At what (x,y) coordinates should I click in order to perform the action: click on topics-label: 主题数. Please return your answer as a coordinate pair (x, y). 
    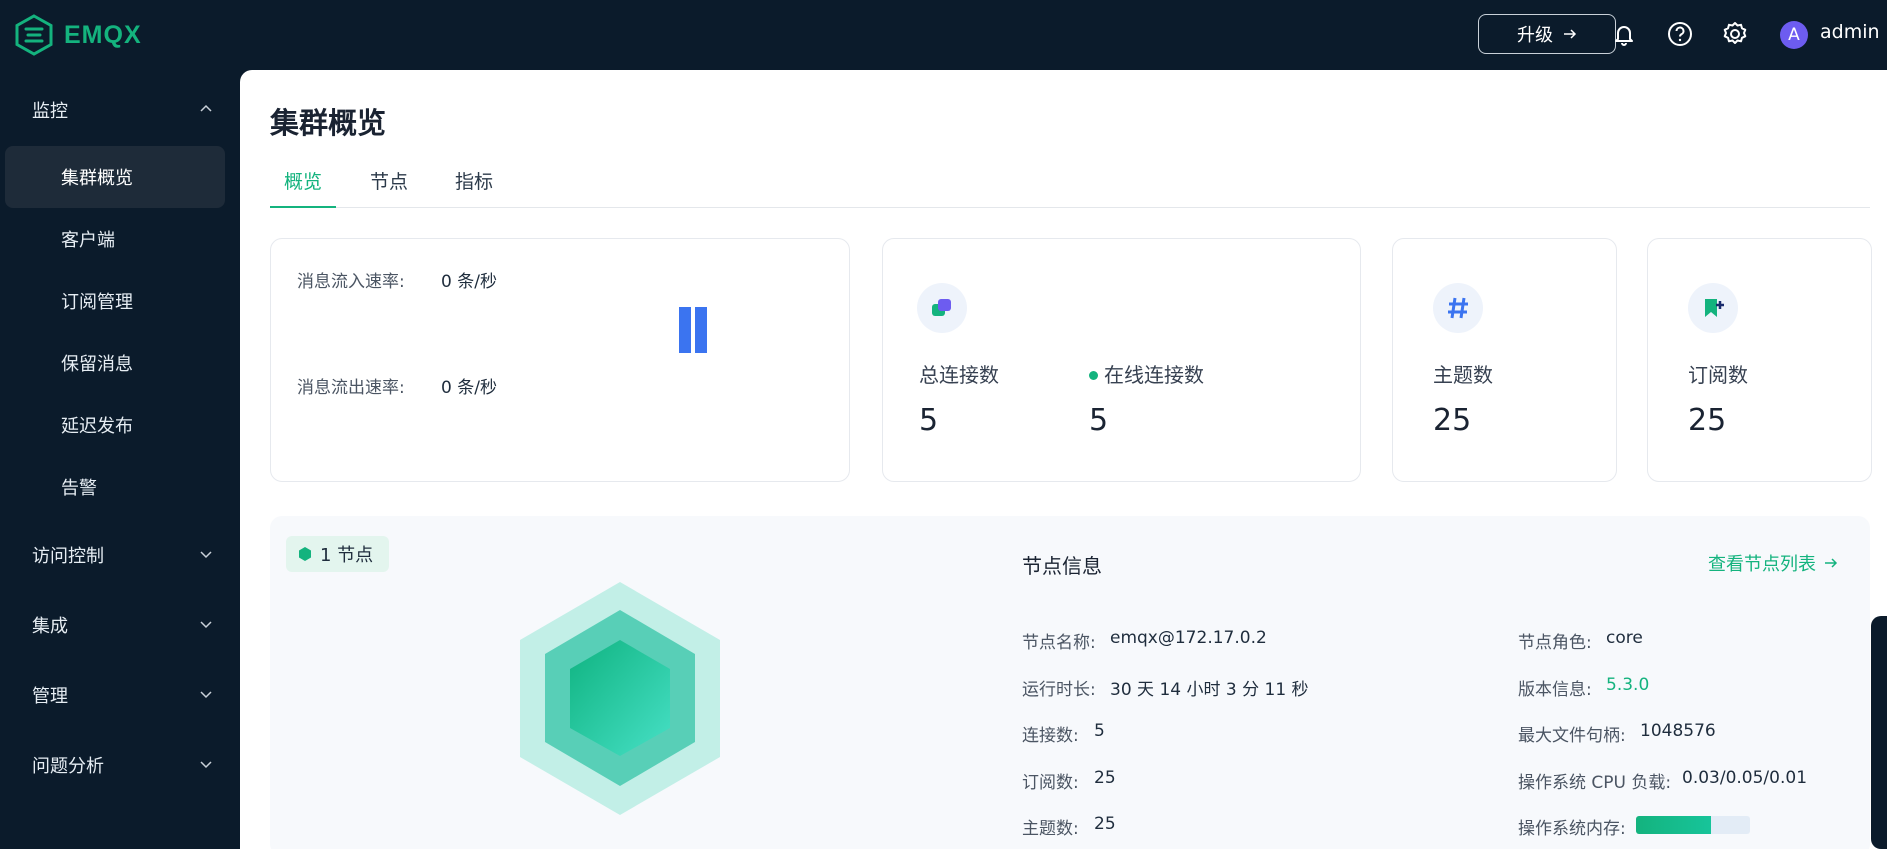
    Looking at the image, I should click on (1463, 375).